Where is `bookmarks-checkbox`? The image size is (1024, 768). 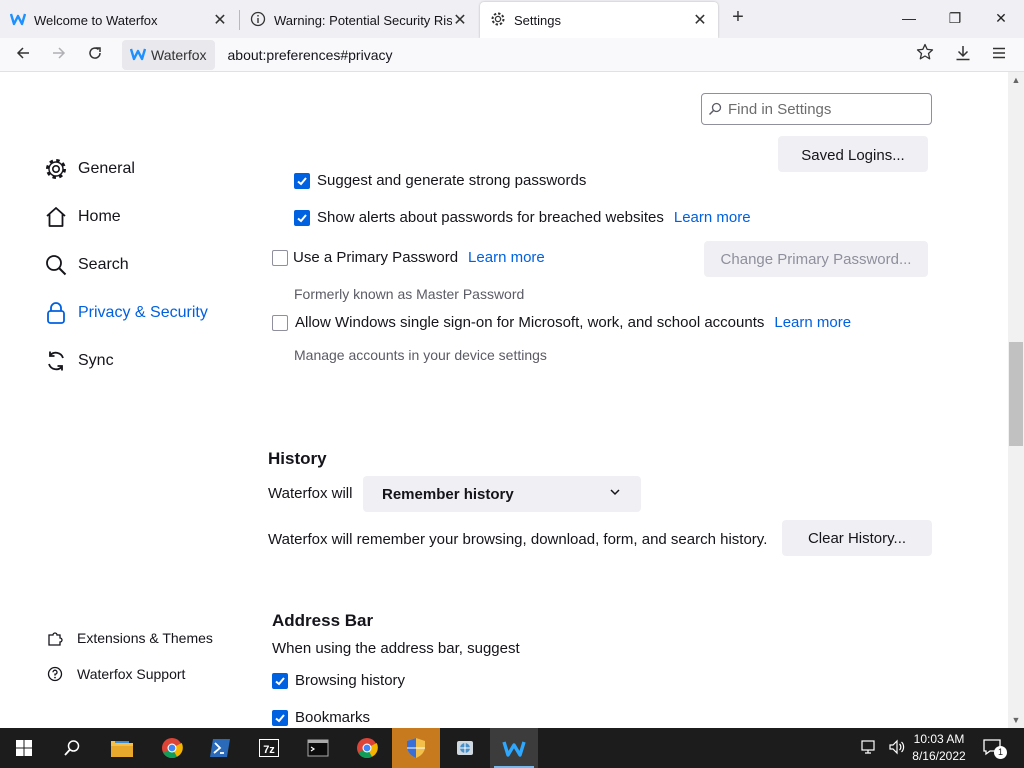 bookmarks-checkbox is located at coordinates (280, 717).